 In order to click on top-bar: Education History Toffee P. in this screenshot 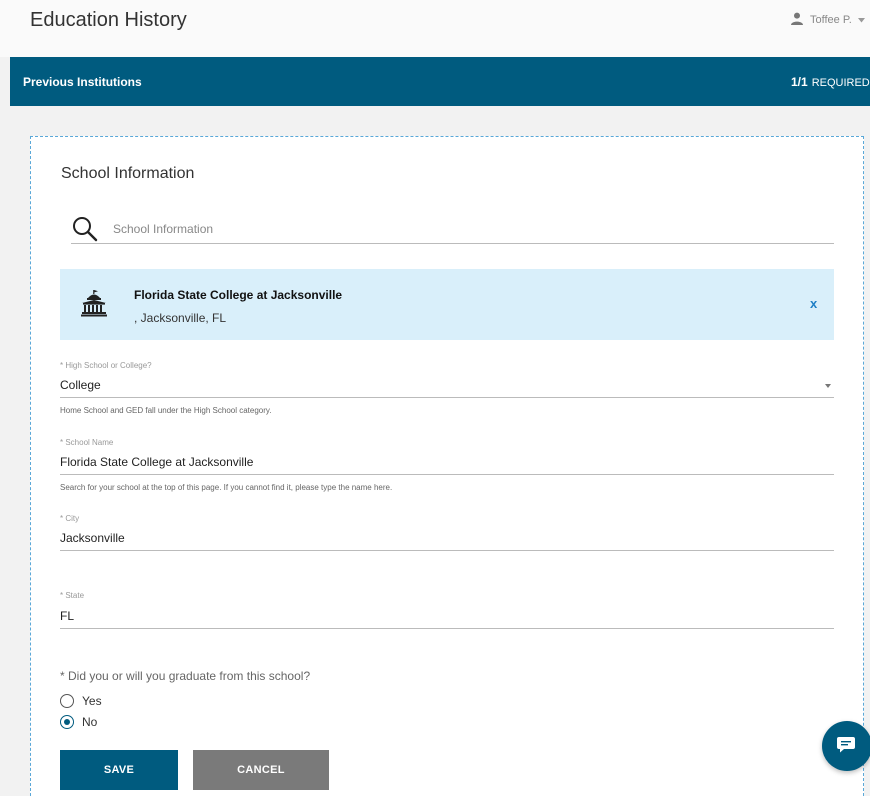, I will do `click(435, 28)`.